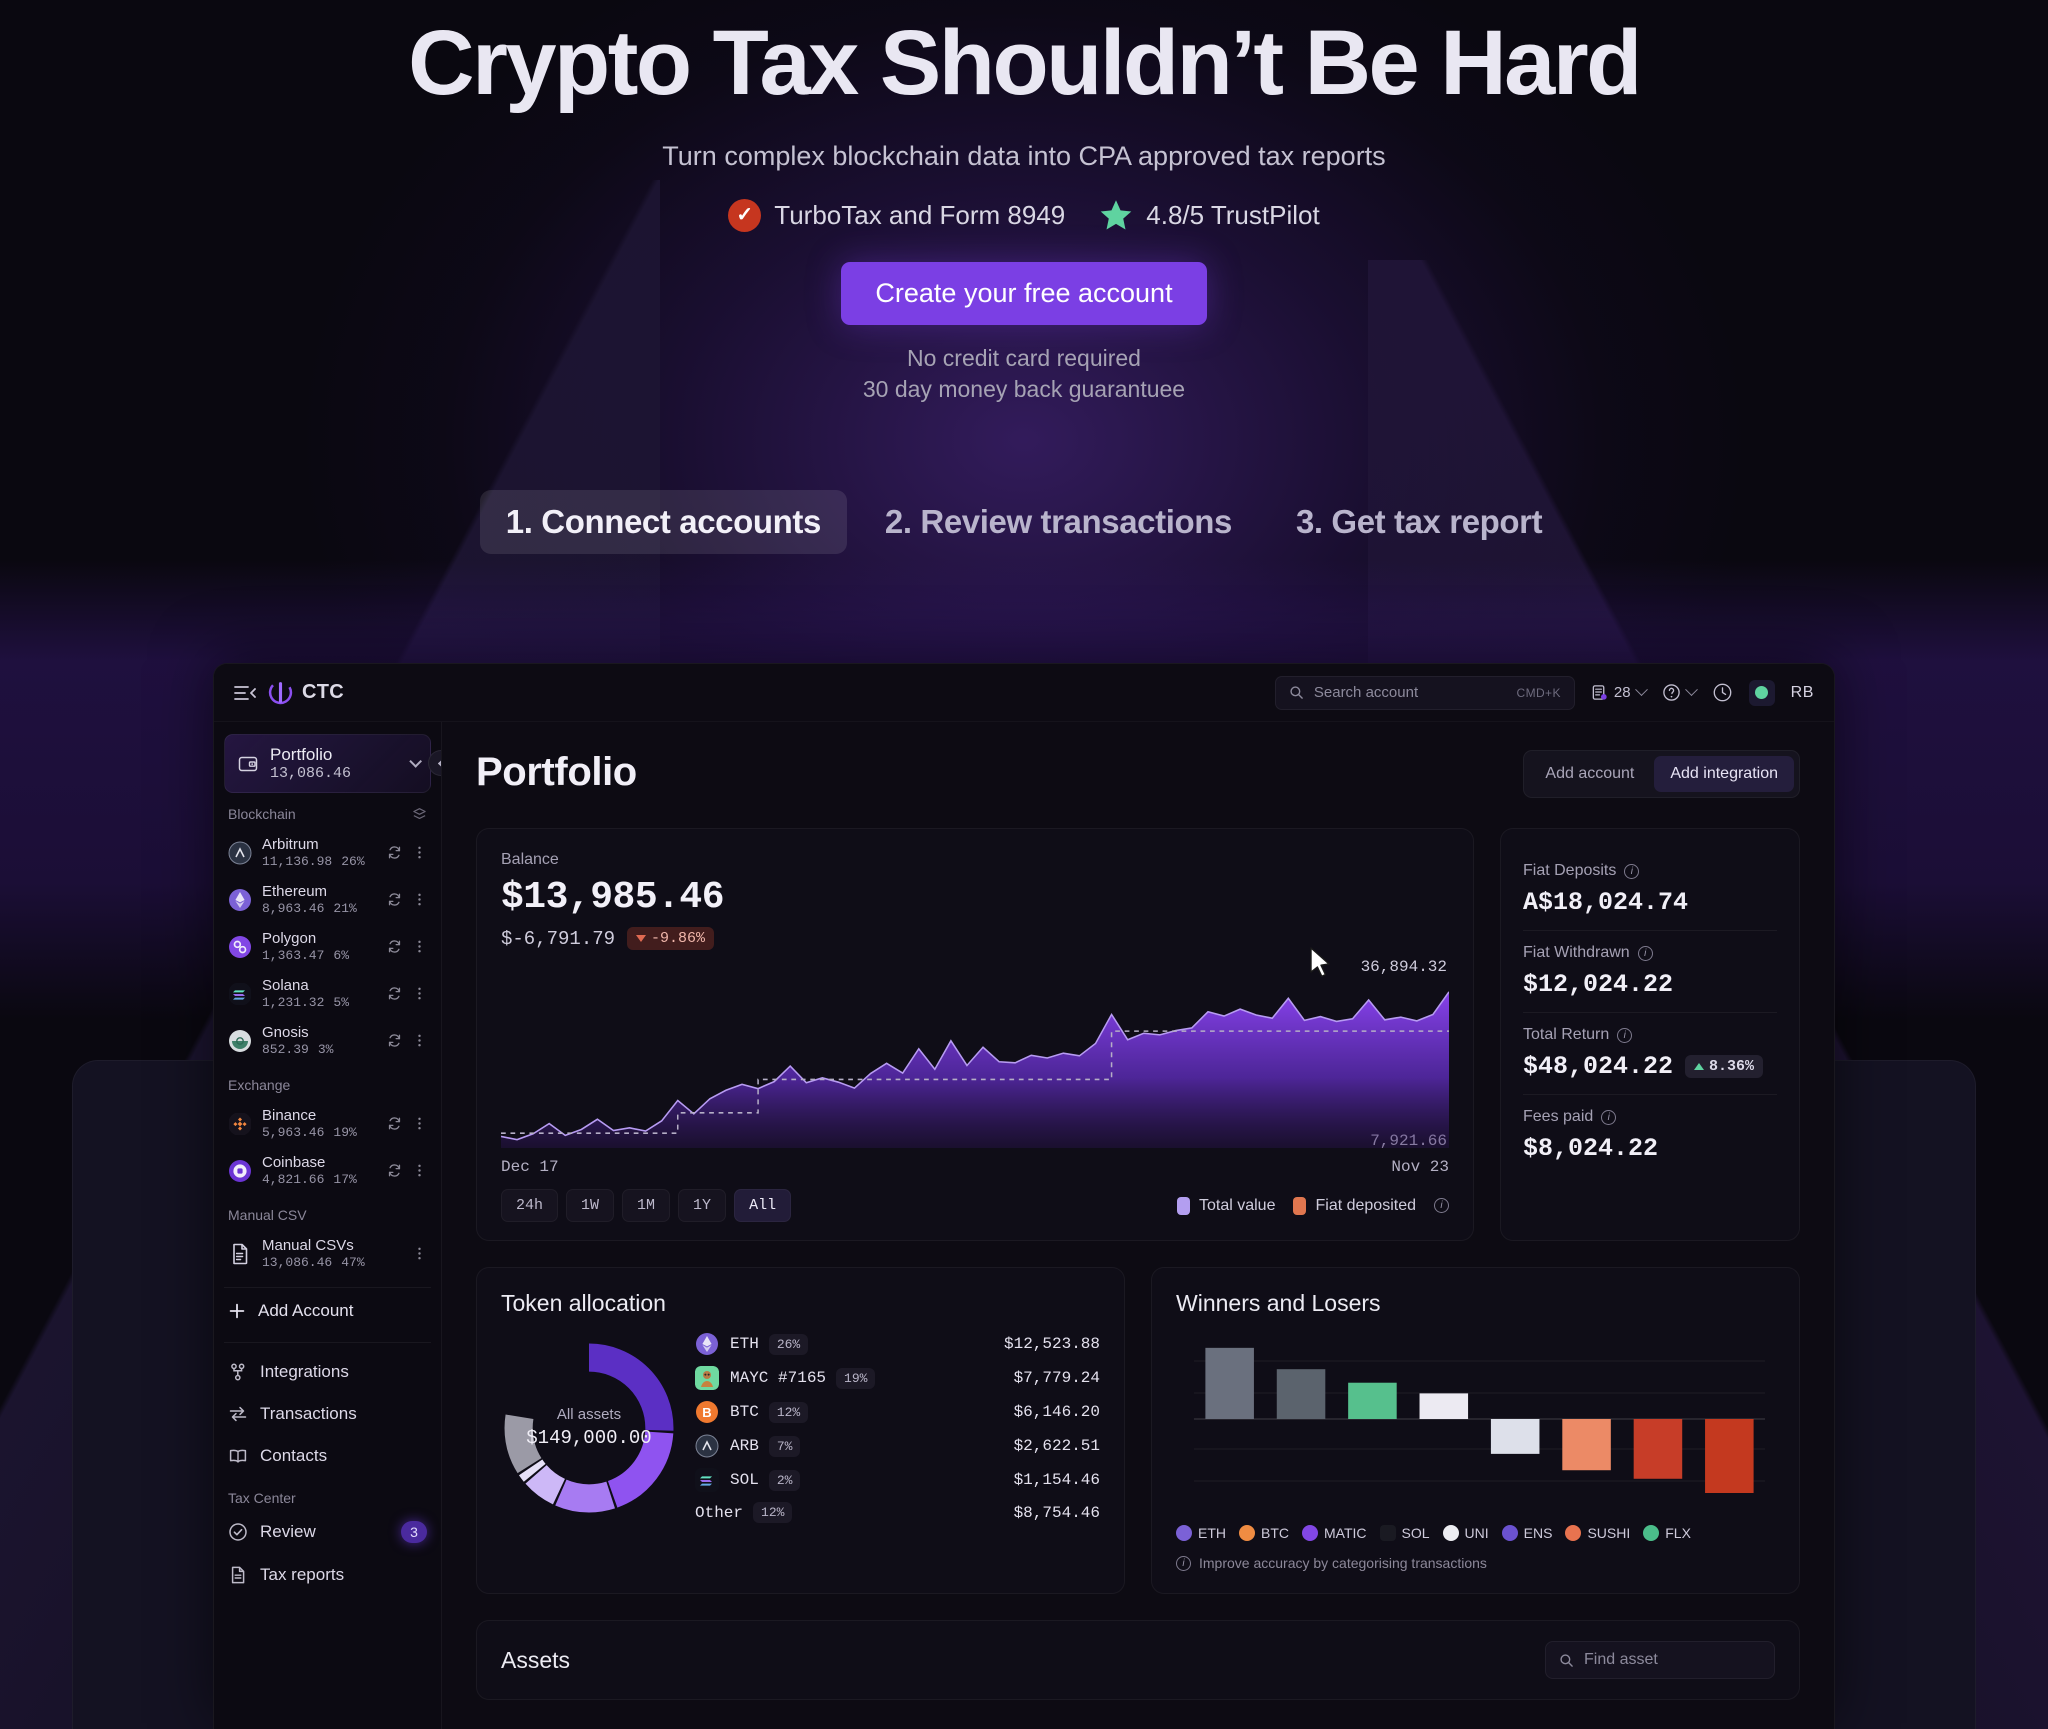 The height and width of the screenshot is (1729, 2048). I want to click on sidebar-item-transactions: Transactions, so click(327, 1414).